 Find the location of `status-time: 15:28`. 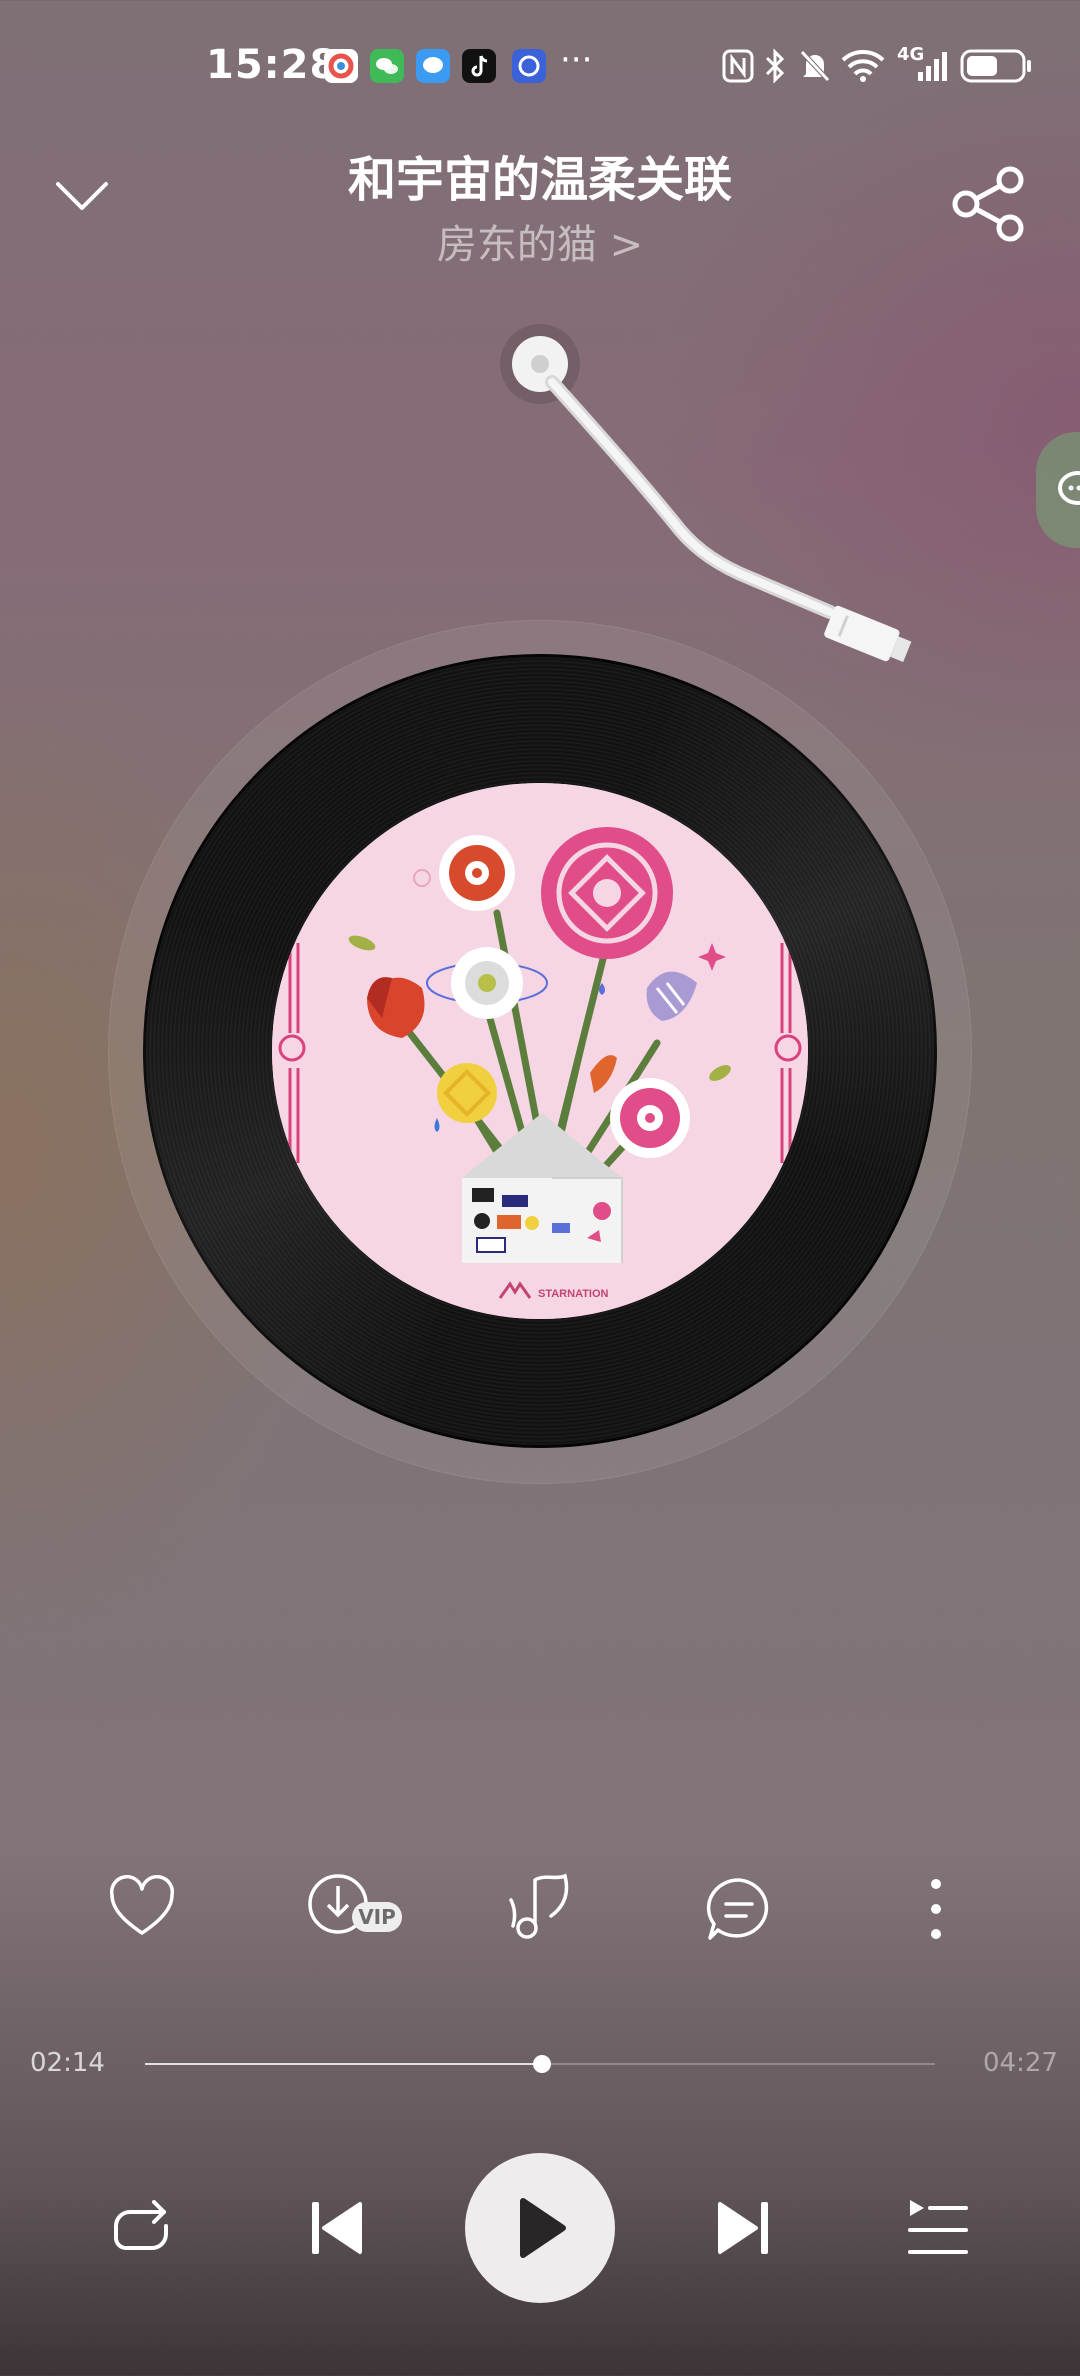

status-time: 15:28 is located at coordinates (272, 65).